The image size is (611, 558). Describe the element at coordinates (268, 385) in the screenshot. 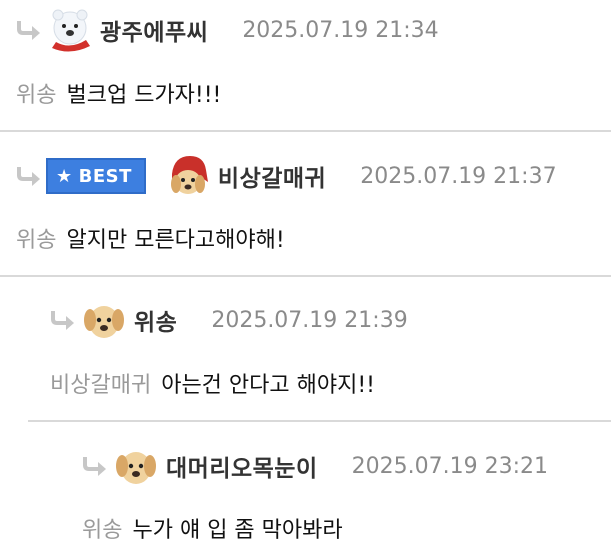

I see `comment-text: 아는건 안다고 해야지!!` at that location.